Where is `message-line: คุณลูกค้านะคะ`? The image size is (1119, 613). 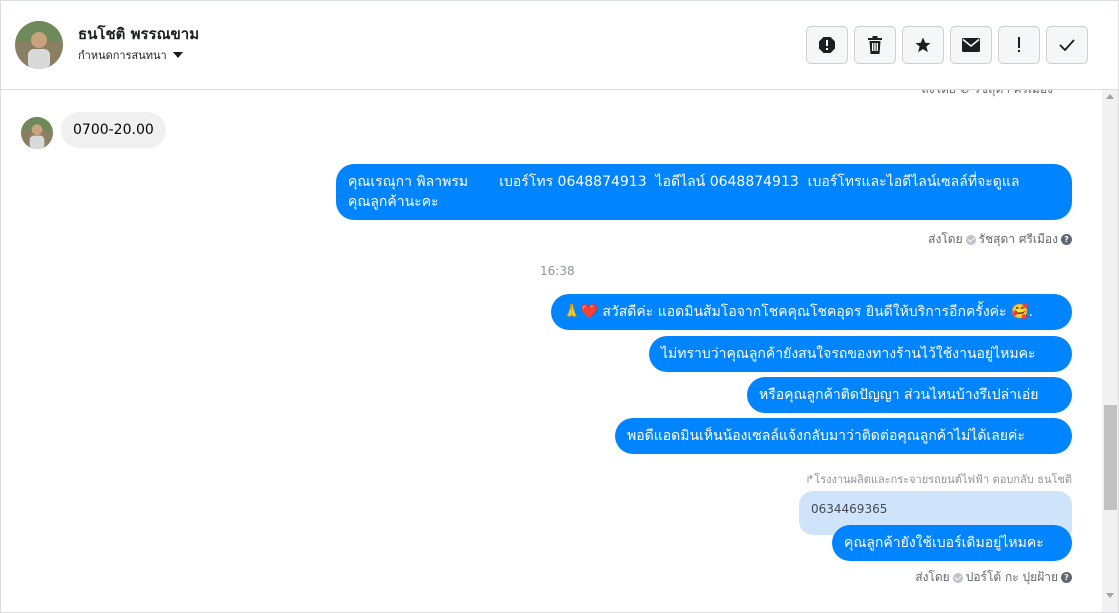
message-line: คุณลูกค้านะคะ is located at coordinates (393, 202).